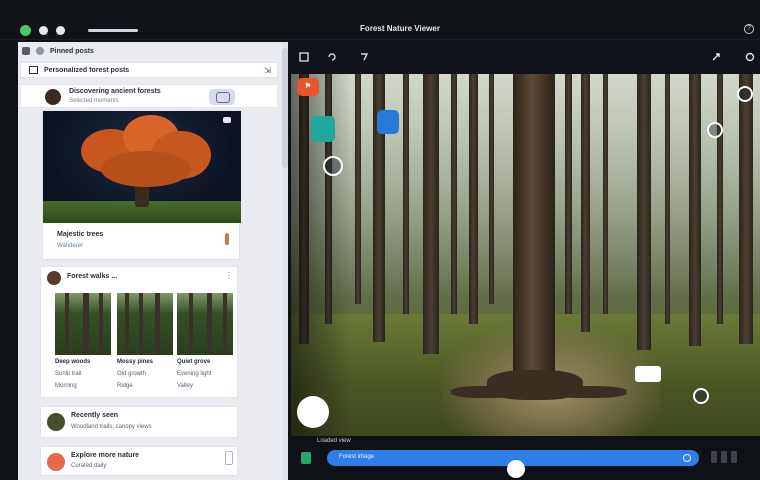  Describe the element at coordinates (229, 458) in the screenshot. I see `phone-icon` at that location.